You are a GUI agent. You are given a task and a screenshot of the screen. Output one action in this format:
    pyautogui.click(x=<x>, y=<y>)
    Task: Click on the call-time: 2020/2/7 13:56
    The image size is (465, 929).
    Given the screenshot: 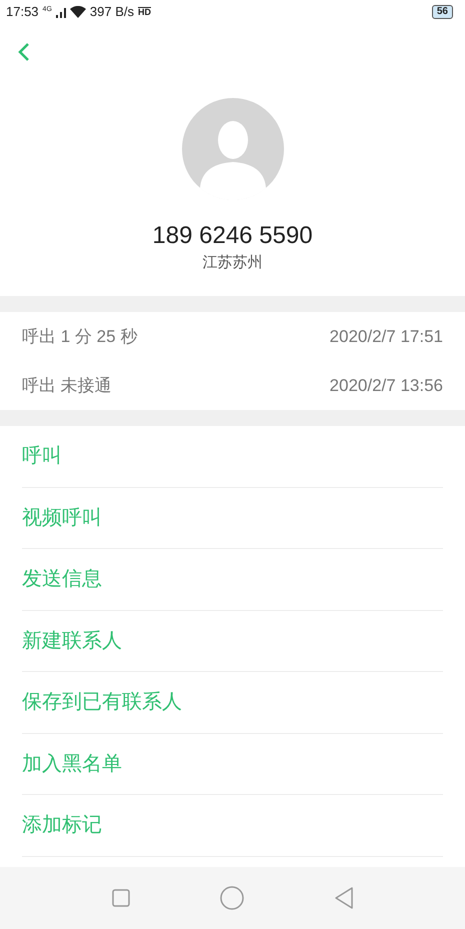 What is the action you would take?
    pyautogui.click(x=386, y=385)
    